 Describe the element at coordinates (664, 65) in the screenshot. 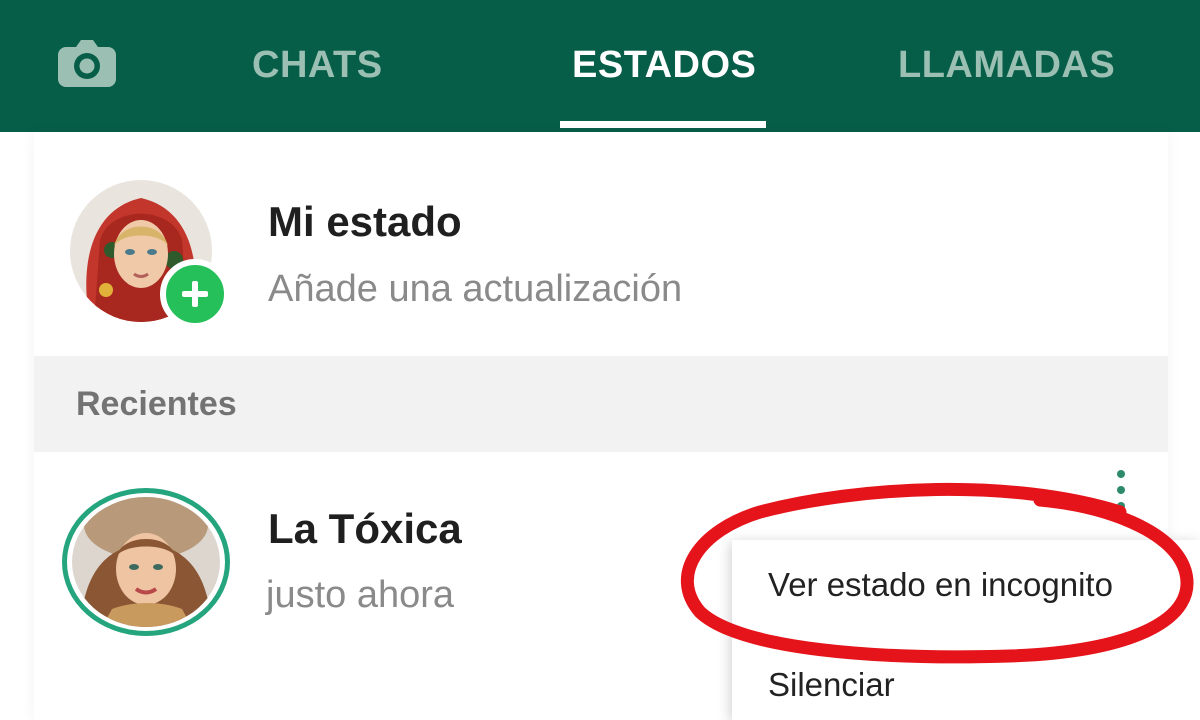

I see `tab-estados: ESTADOS` at that location.